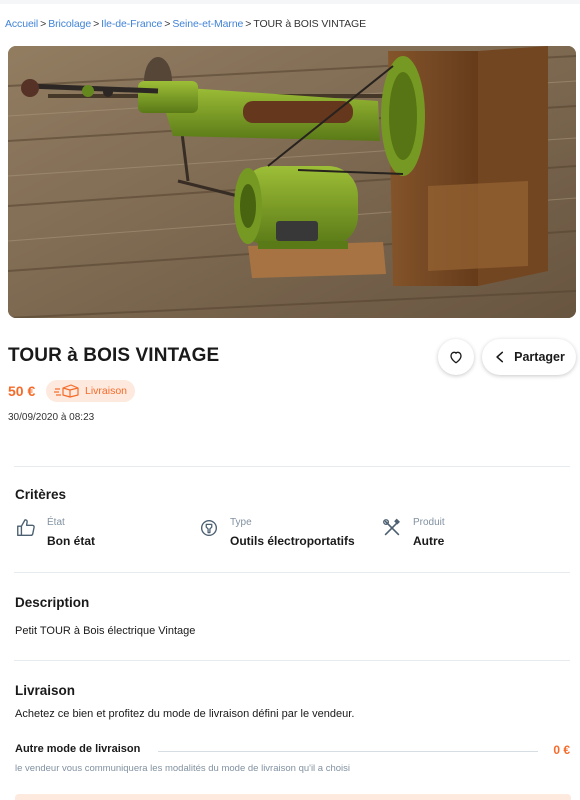 The width and height of the screenshot is (580, 800). What do you see at coordinates (71, 541) in the screenshot?
I see `criteria-value: Bon état` at bounding box center [71, 541].